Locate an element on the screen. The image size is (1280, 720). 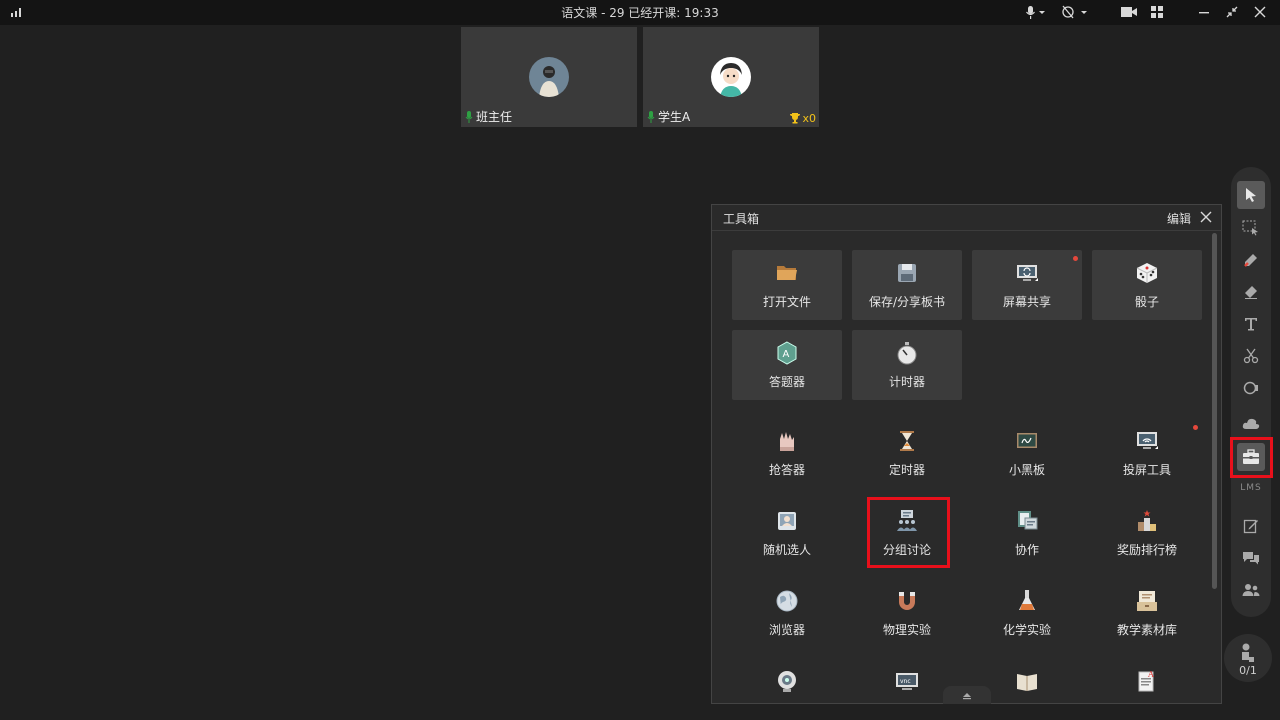
eraser-icon is located at coordinates (1251, 292).